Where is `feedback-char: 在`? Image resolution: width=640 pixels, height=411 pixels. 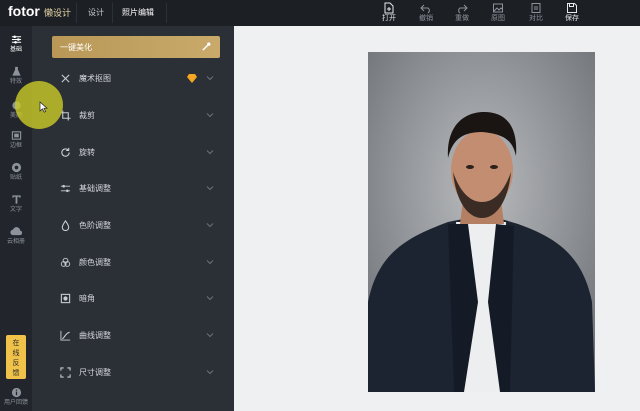 feedback-char: 在 is located at coordinates (16, 343).